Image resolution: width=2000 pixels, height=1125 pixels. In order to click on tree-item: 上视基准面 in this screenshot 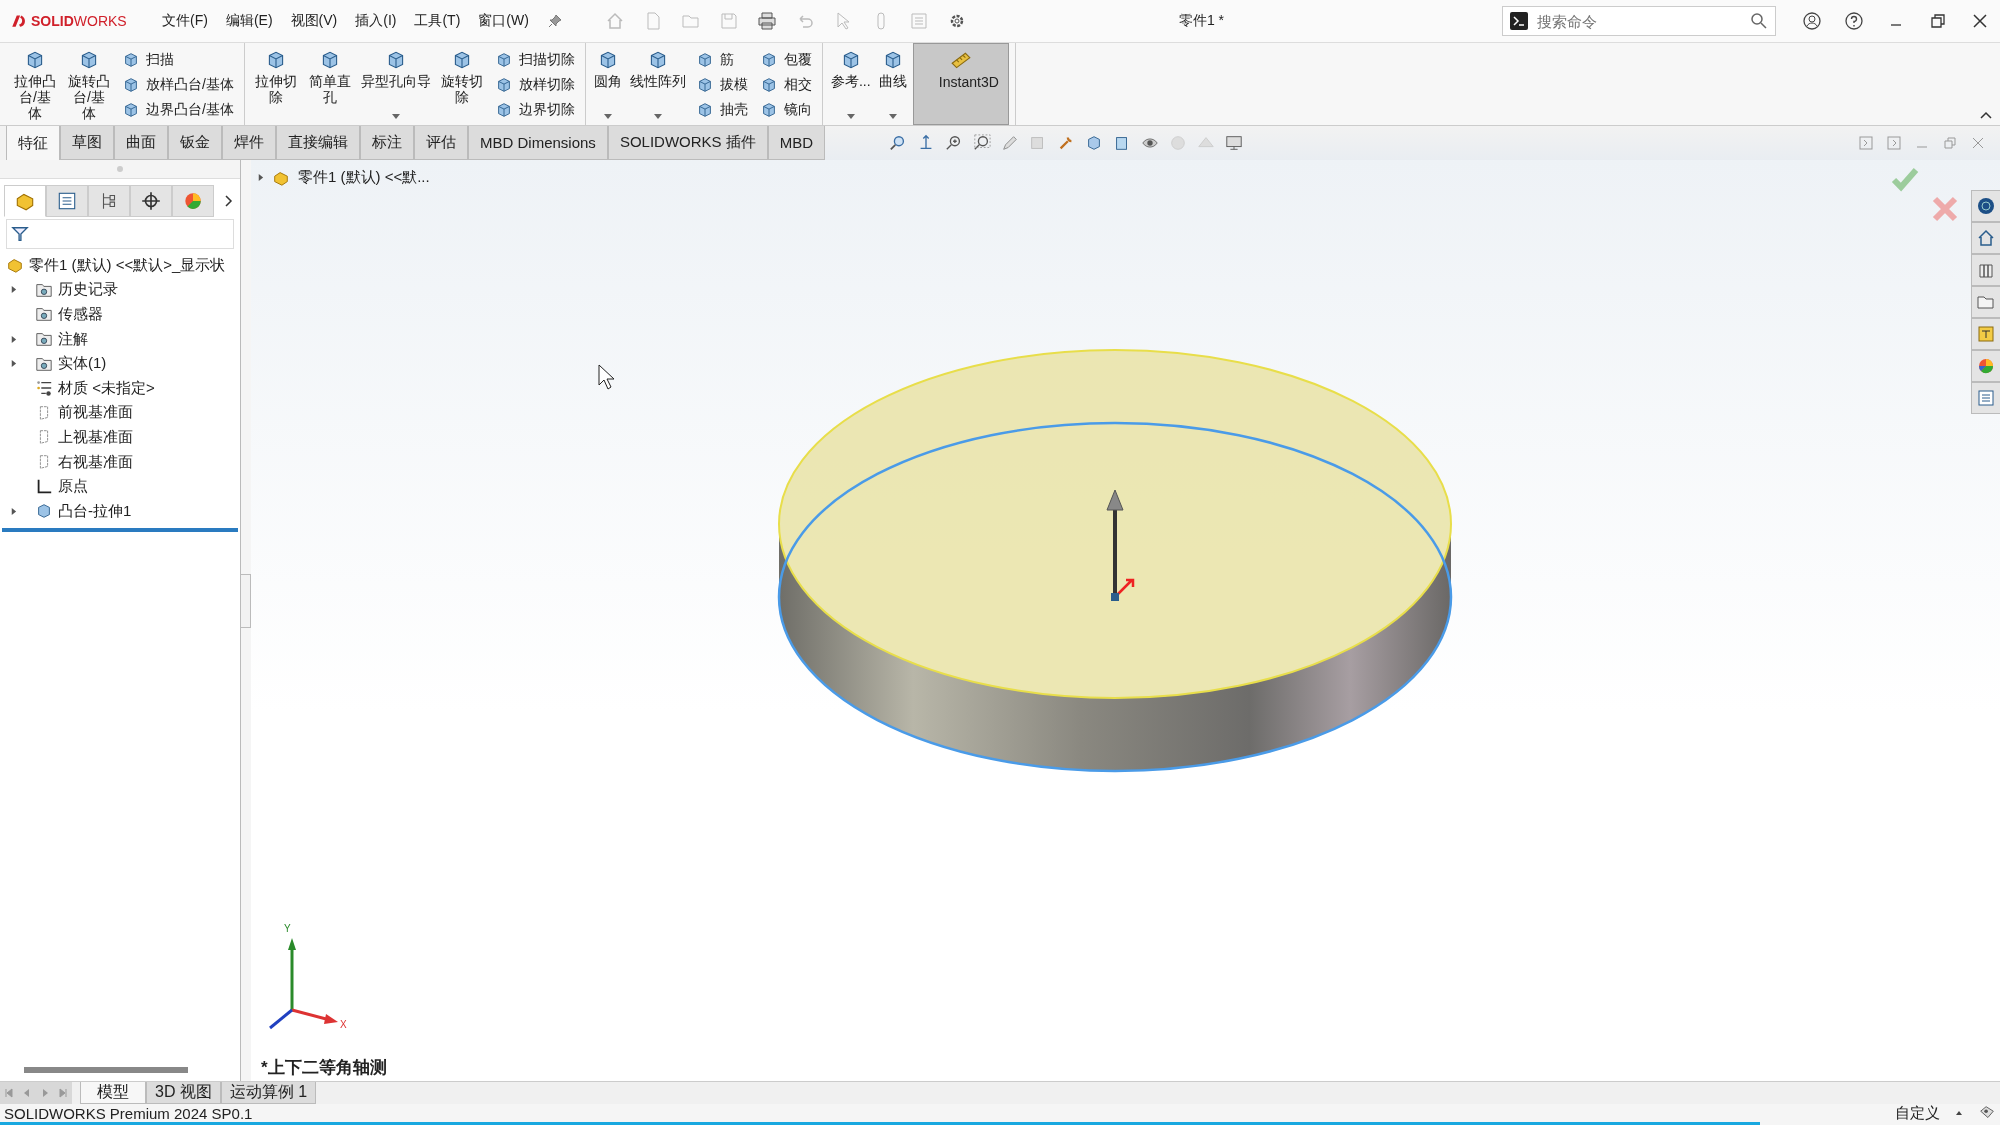, I will do `click(120, 437)`.